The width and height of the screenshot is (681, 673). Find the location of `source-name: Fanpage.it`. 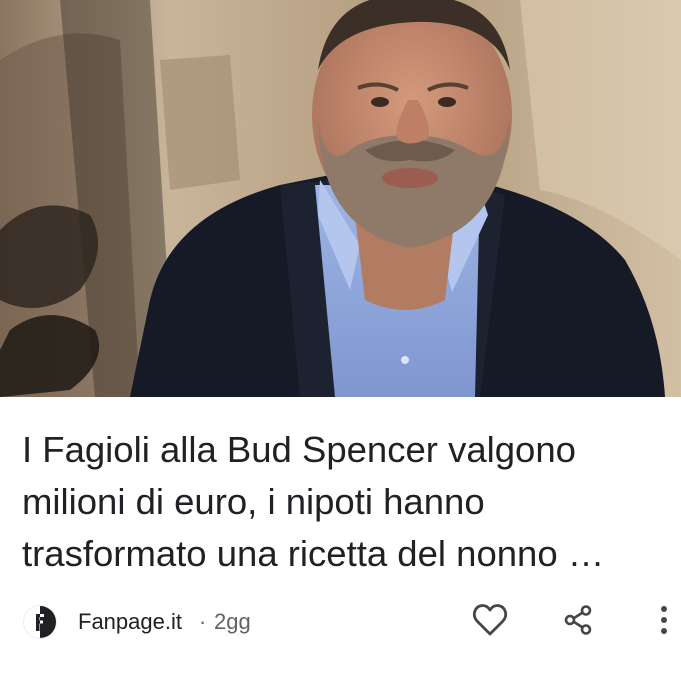

source-name: Fanpage.it is located at coordinates (130, 622).